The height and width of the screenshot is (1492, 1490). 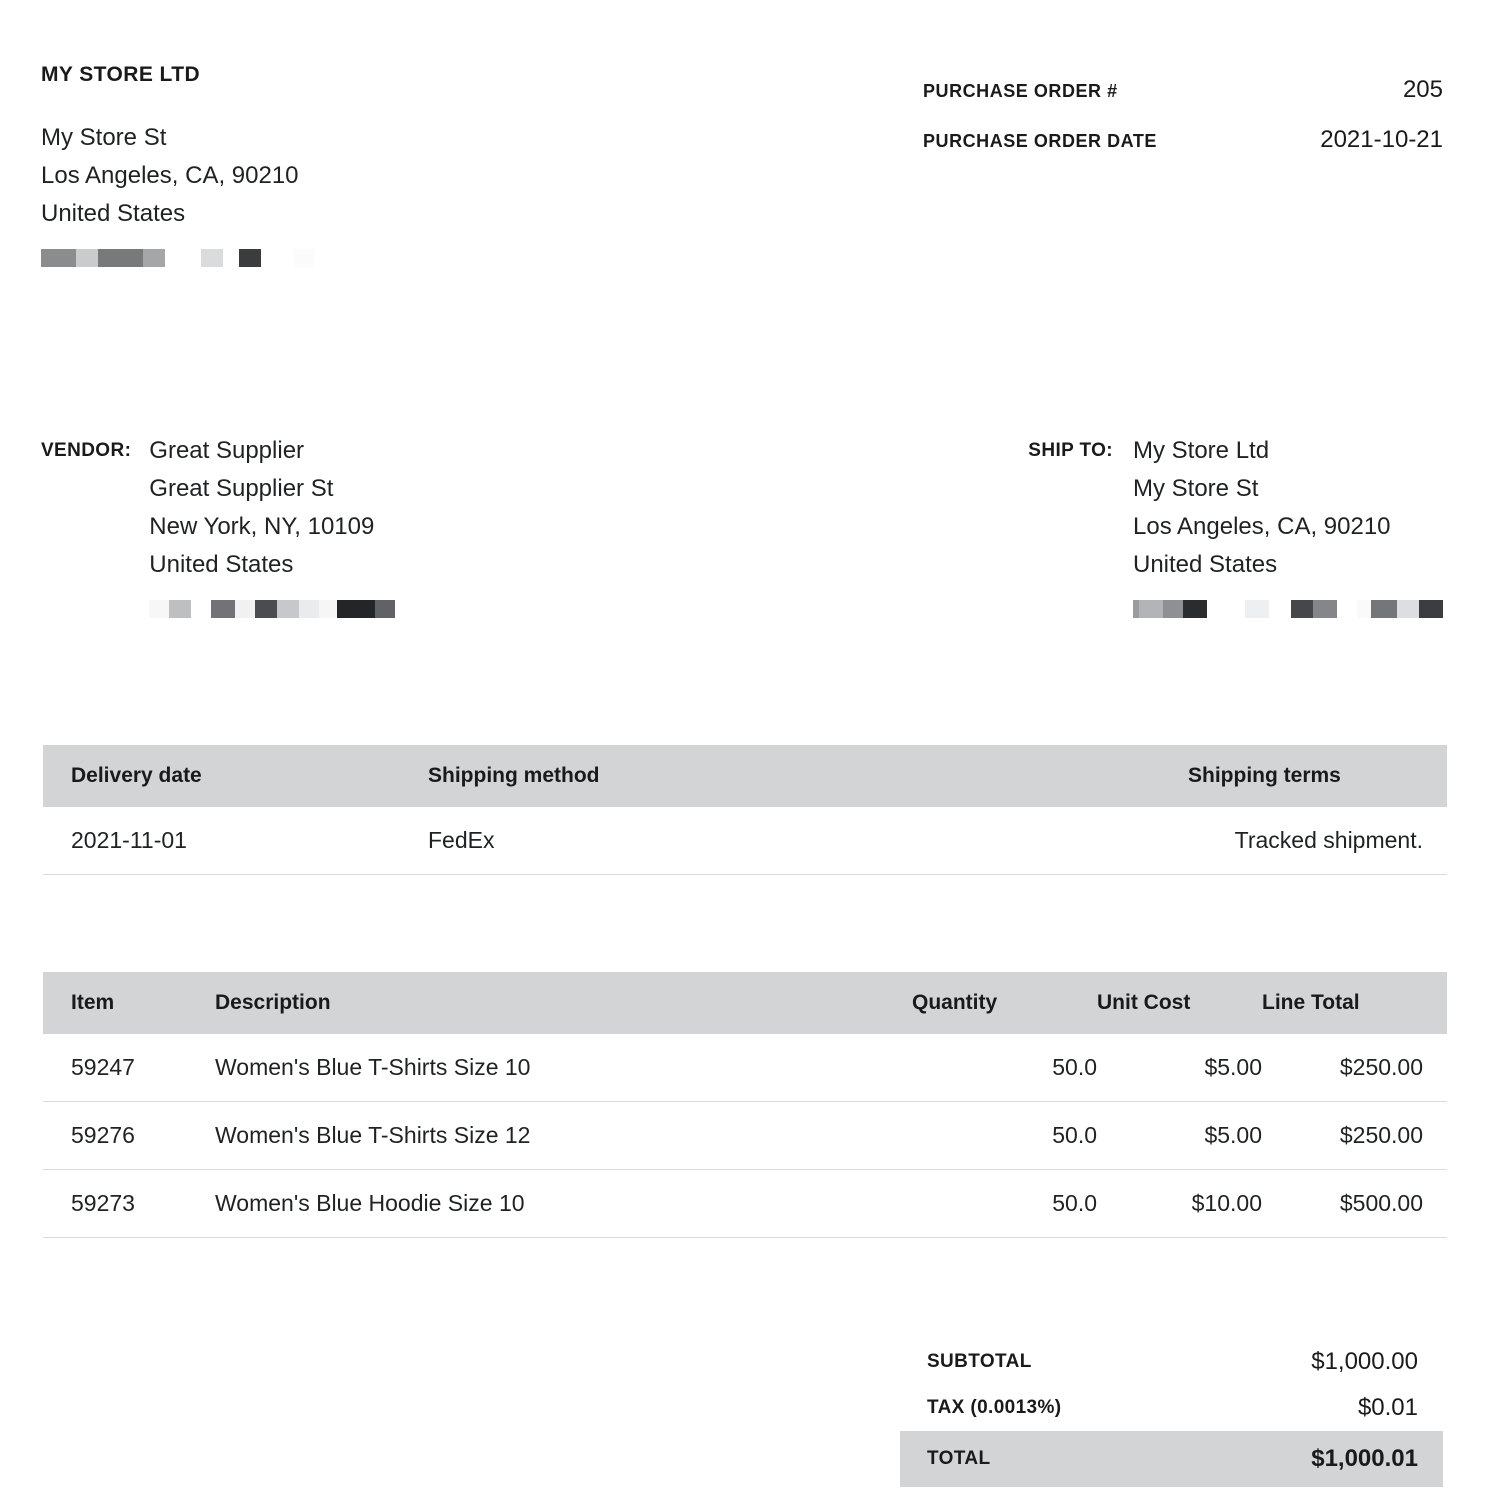 I want to click on company-name: MY STORE LTD, so click(x=121, y=74).